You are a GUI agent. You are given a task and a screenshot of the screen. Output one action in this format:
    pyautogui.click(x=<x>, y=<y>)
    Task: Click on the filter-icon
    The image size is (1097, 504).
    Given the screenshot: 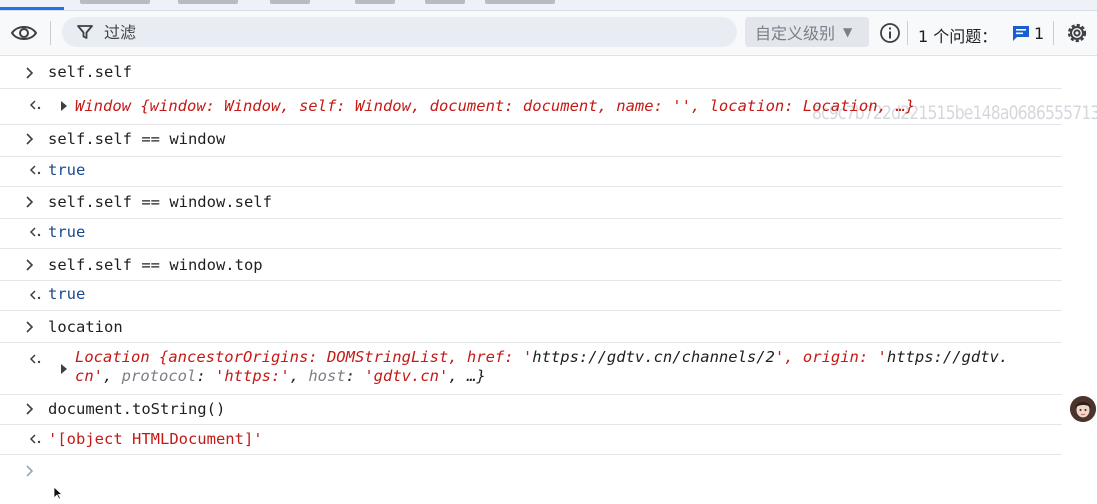 What is the action you would take?
    pyautogui.click(x=85, y=32)
    